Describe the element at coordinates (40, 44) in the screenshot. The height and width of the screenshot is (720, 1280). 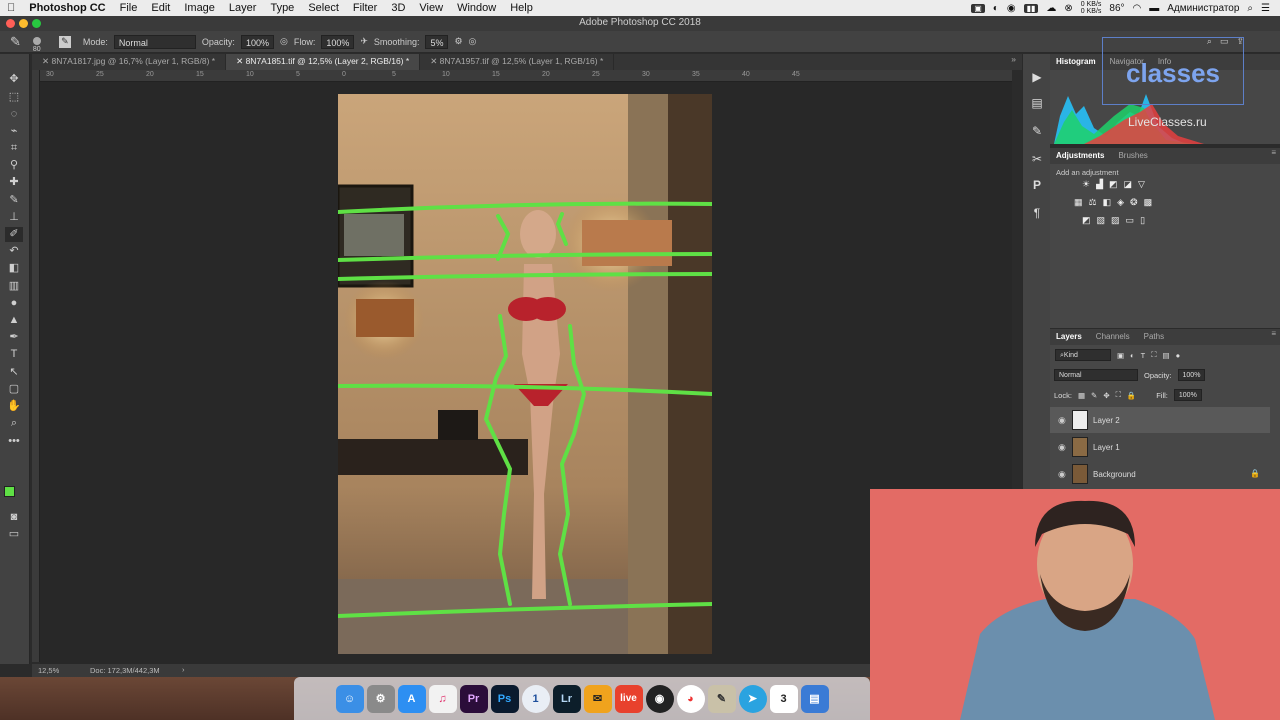
I see `brush-preset-picker: 80` at that location.